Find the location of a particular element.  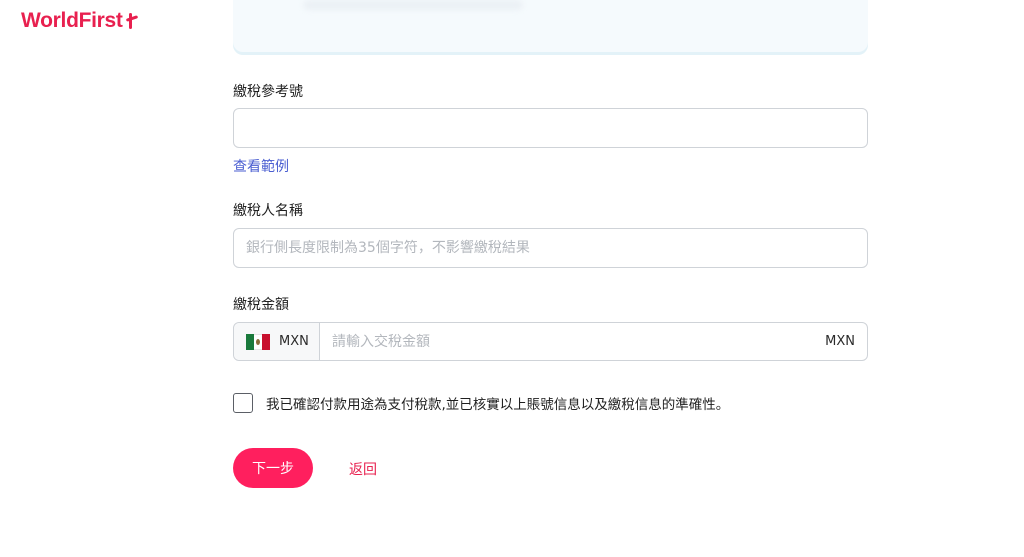

mexico-flag-icon is located at coordinates (258, 341).